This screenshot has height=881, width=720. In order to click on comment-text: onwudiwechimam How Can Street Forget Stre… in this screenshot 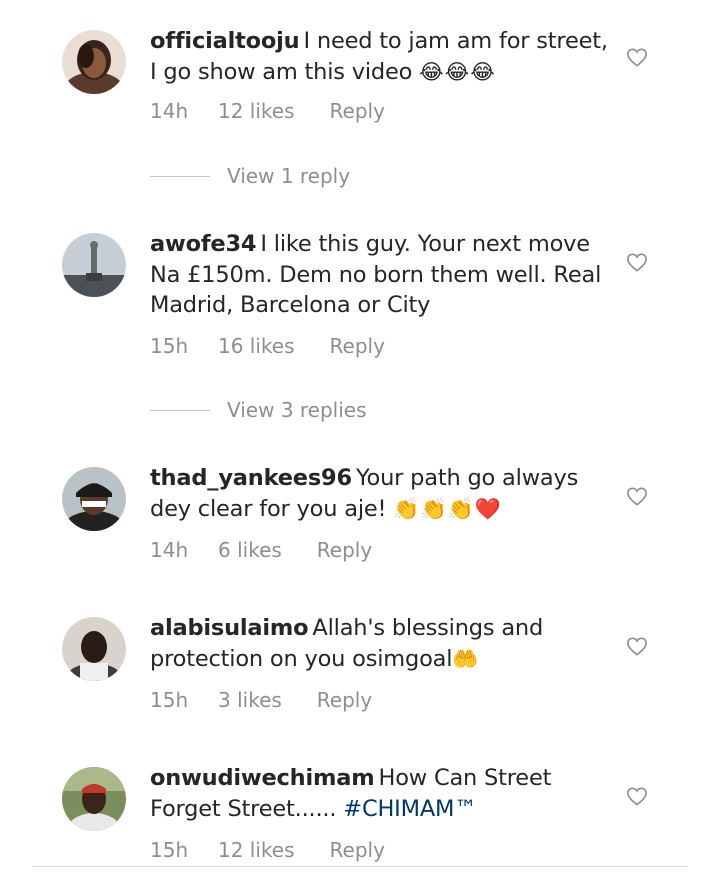, I will do `click(379, 793)`.